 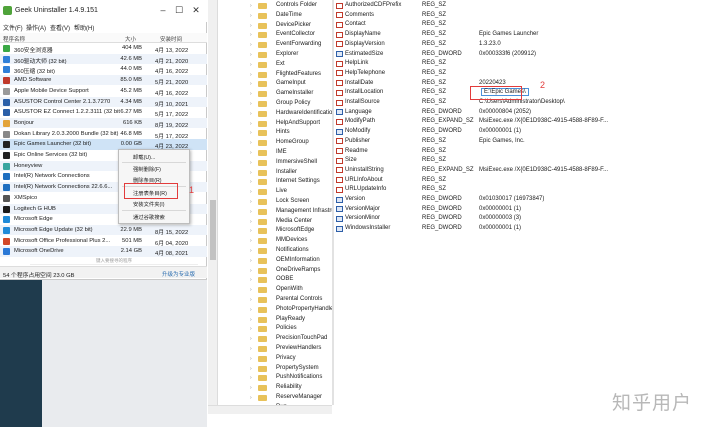 What do you see at coordinates (291, 133) in the screenshot?
I see `tree-key: › Hints` at bounding box center [291, 133].